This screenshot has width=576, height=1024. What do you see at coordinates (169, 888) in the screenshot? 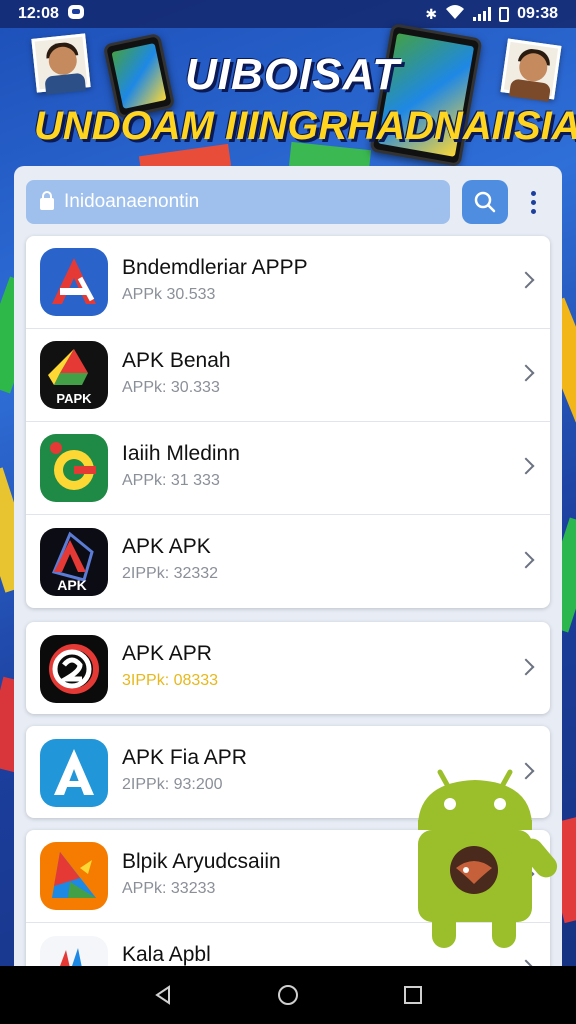
I see `app-version: APPk: 33233` at bounding box center [169, 888].